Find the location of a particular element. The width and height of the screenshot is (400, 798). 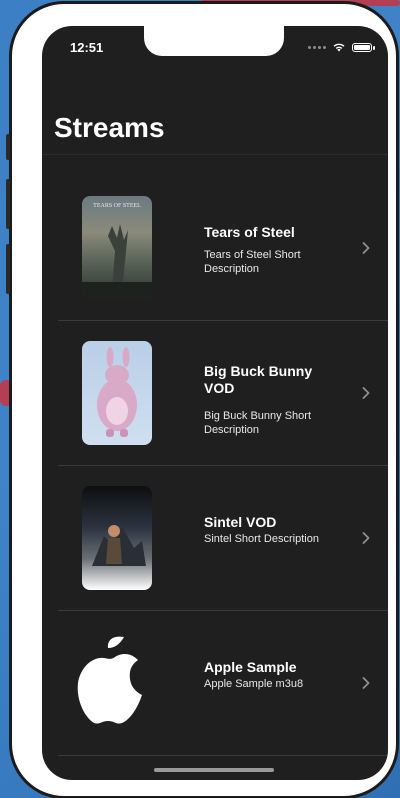

header-divider is located at coordinates (215, 154).